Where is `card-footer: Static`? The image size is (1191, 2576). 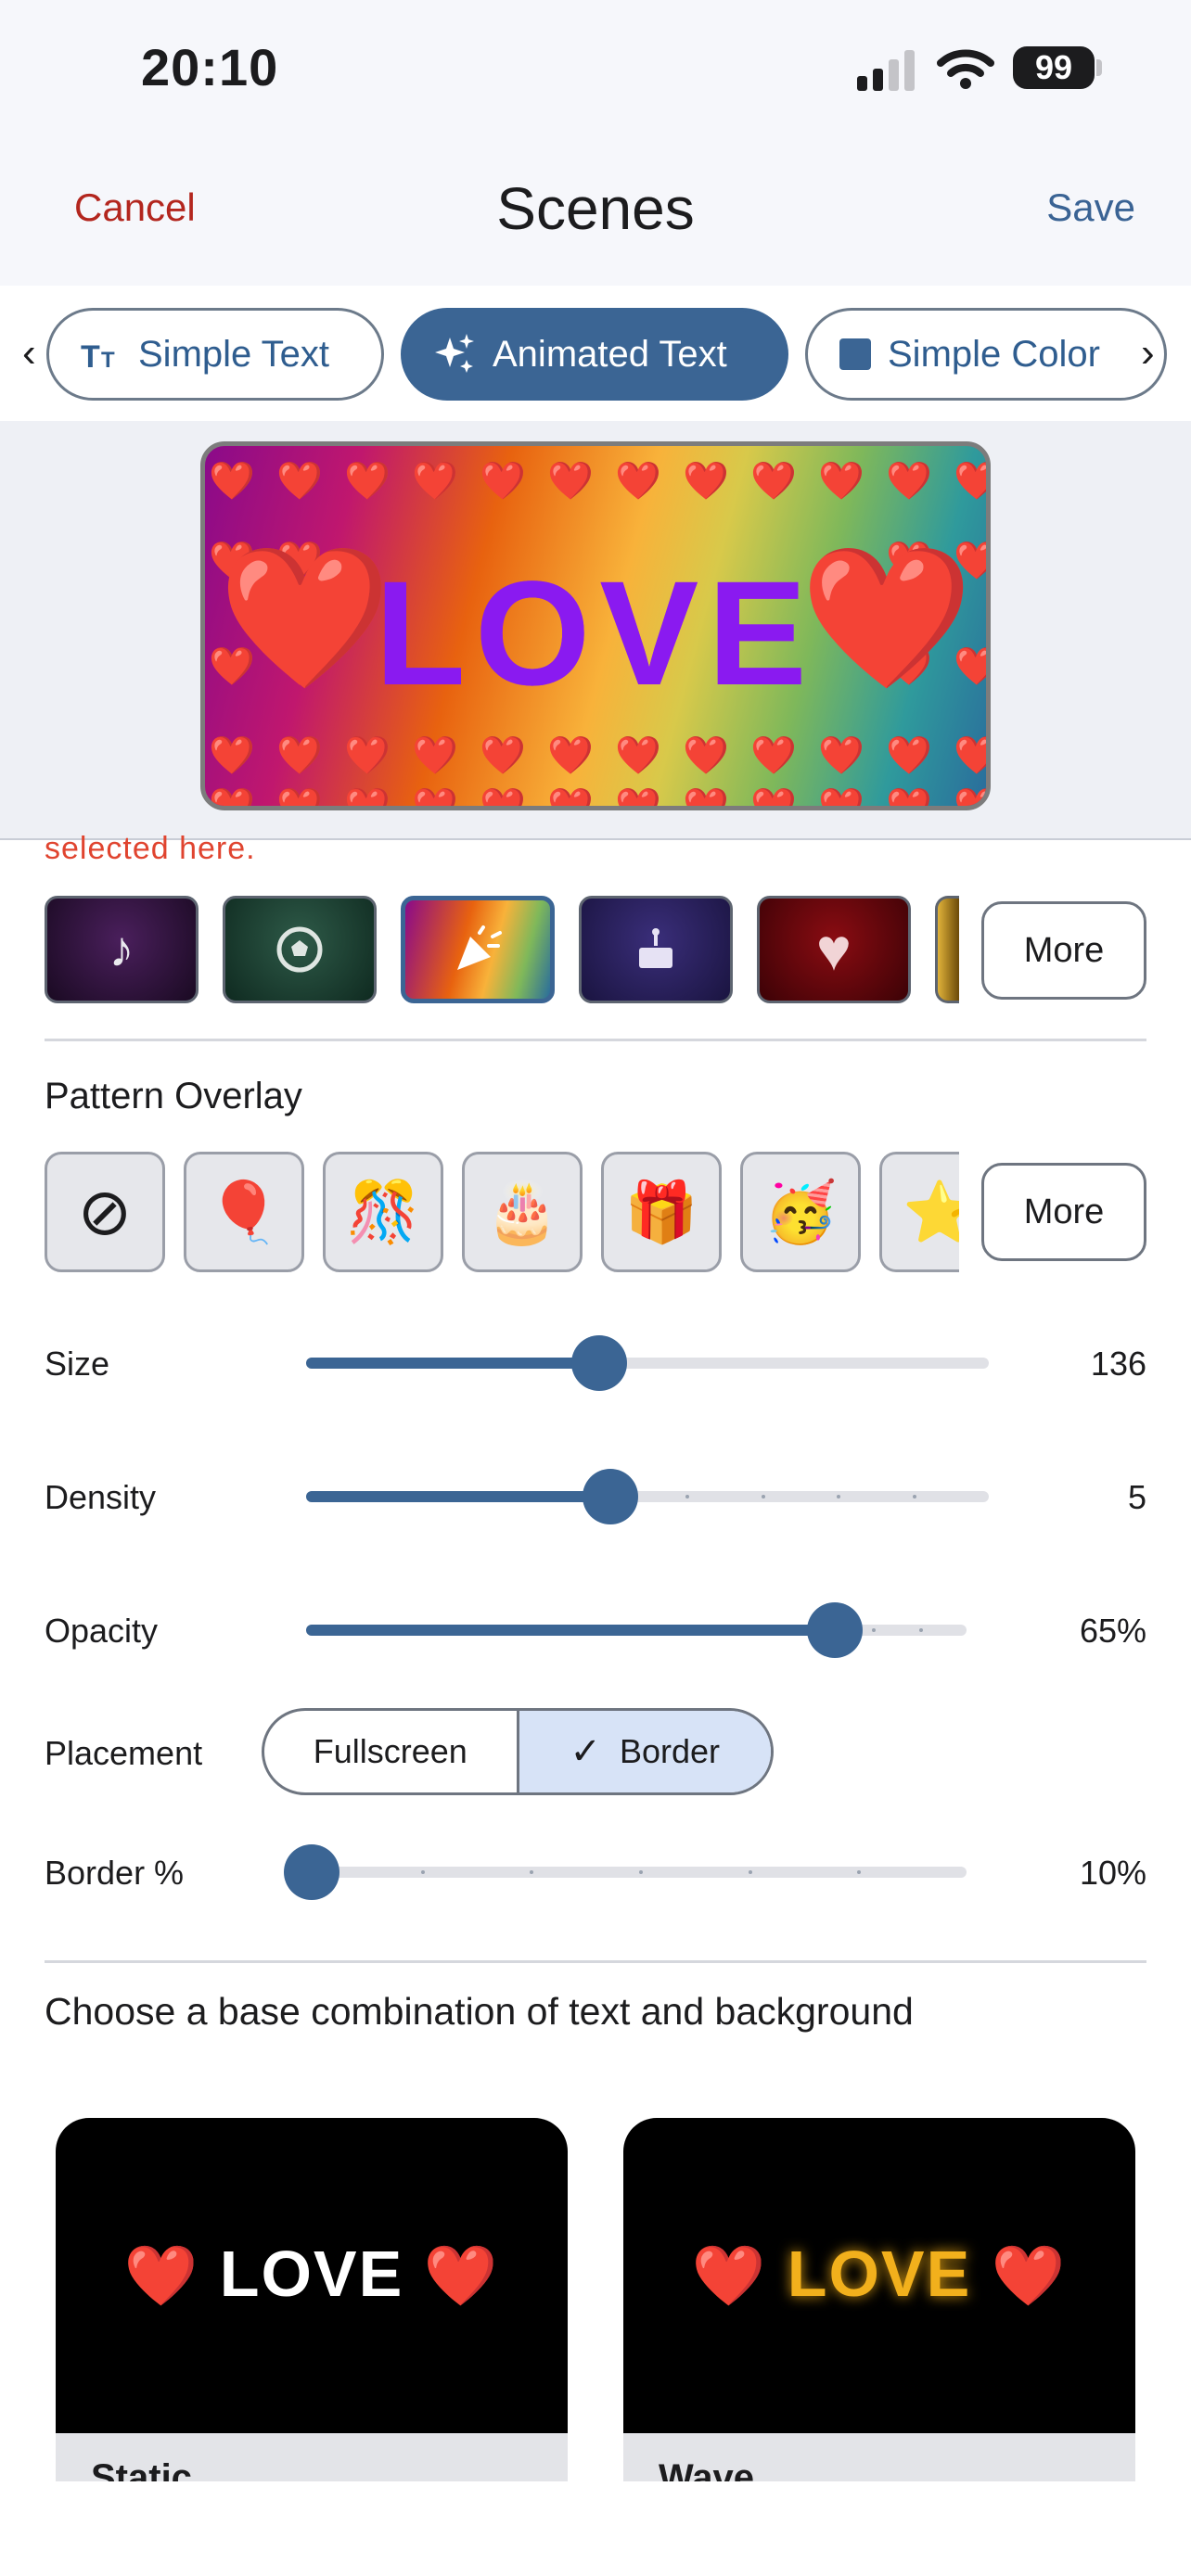 card-footer: Static is located at coordinates (312, 2461).